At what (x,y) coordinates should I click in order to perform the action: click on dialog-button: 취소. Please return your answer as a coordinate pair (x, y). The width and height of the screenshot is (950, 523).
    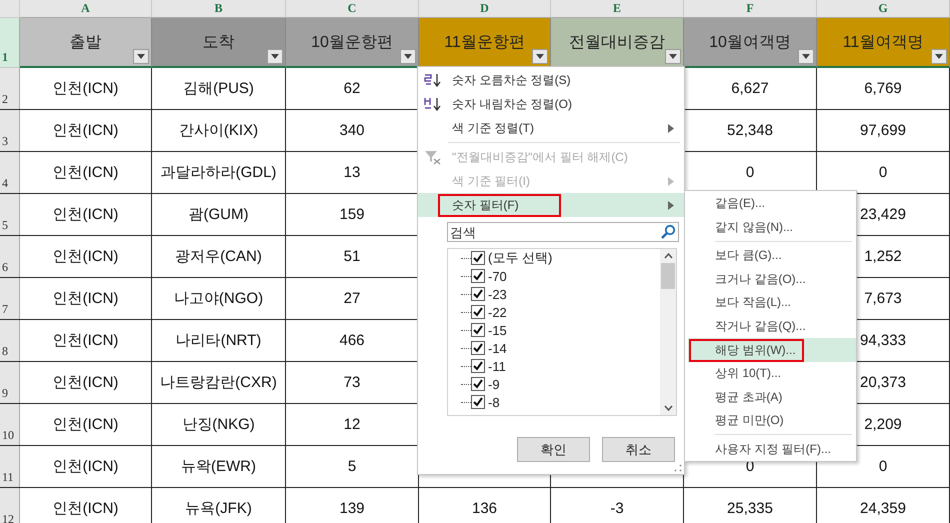
    Looking at the image, I should click on (638, 449).